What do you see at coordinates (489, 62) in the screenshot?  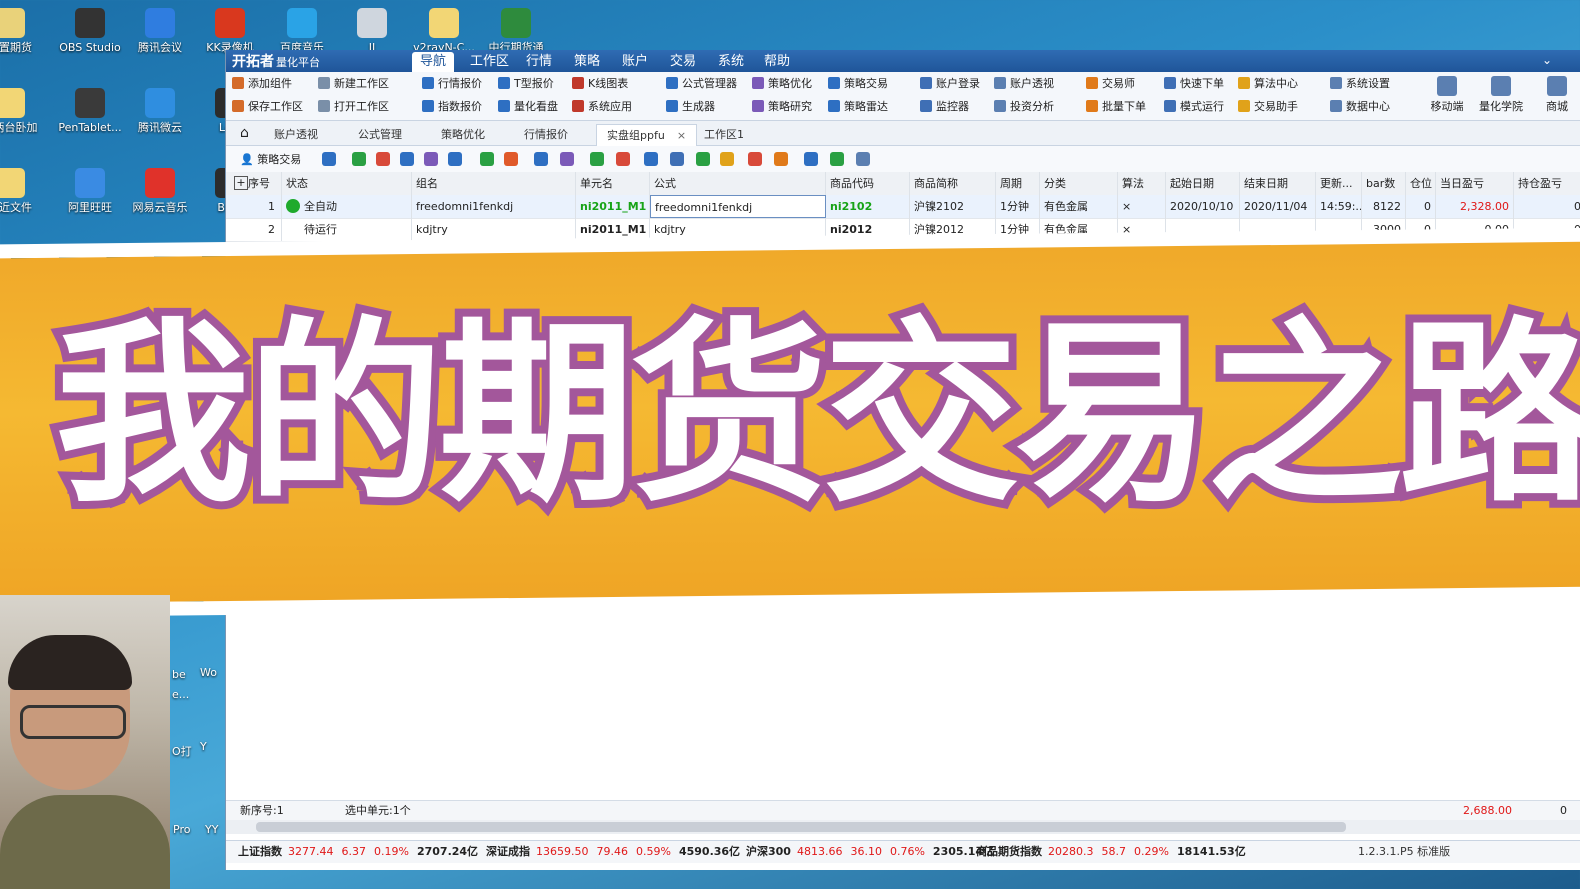 I see `menu-1: 工作区` at bounding box center [489, 62].